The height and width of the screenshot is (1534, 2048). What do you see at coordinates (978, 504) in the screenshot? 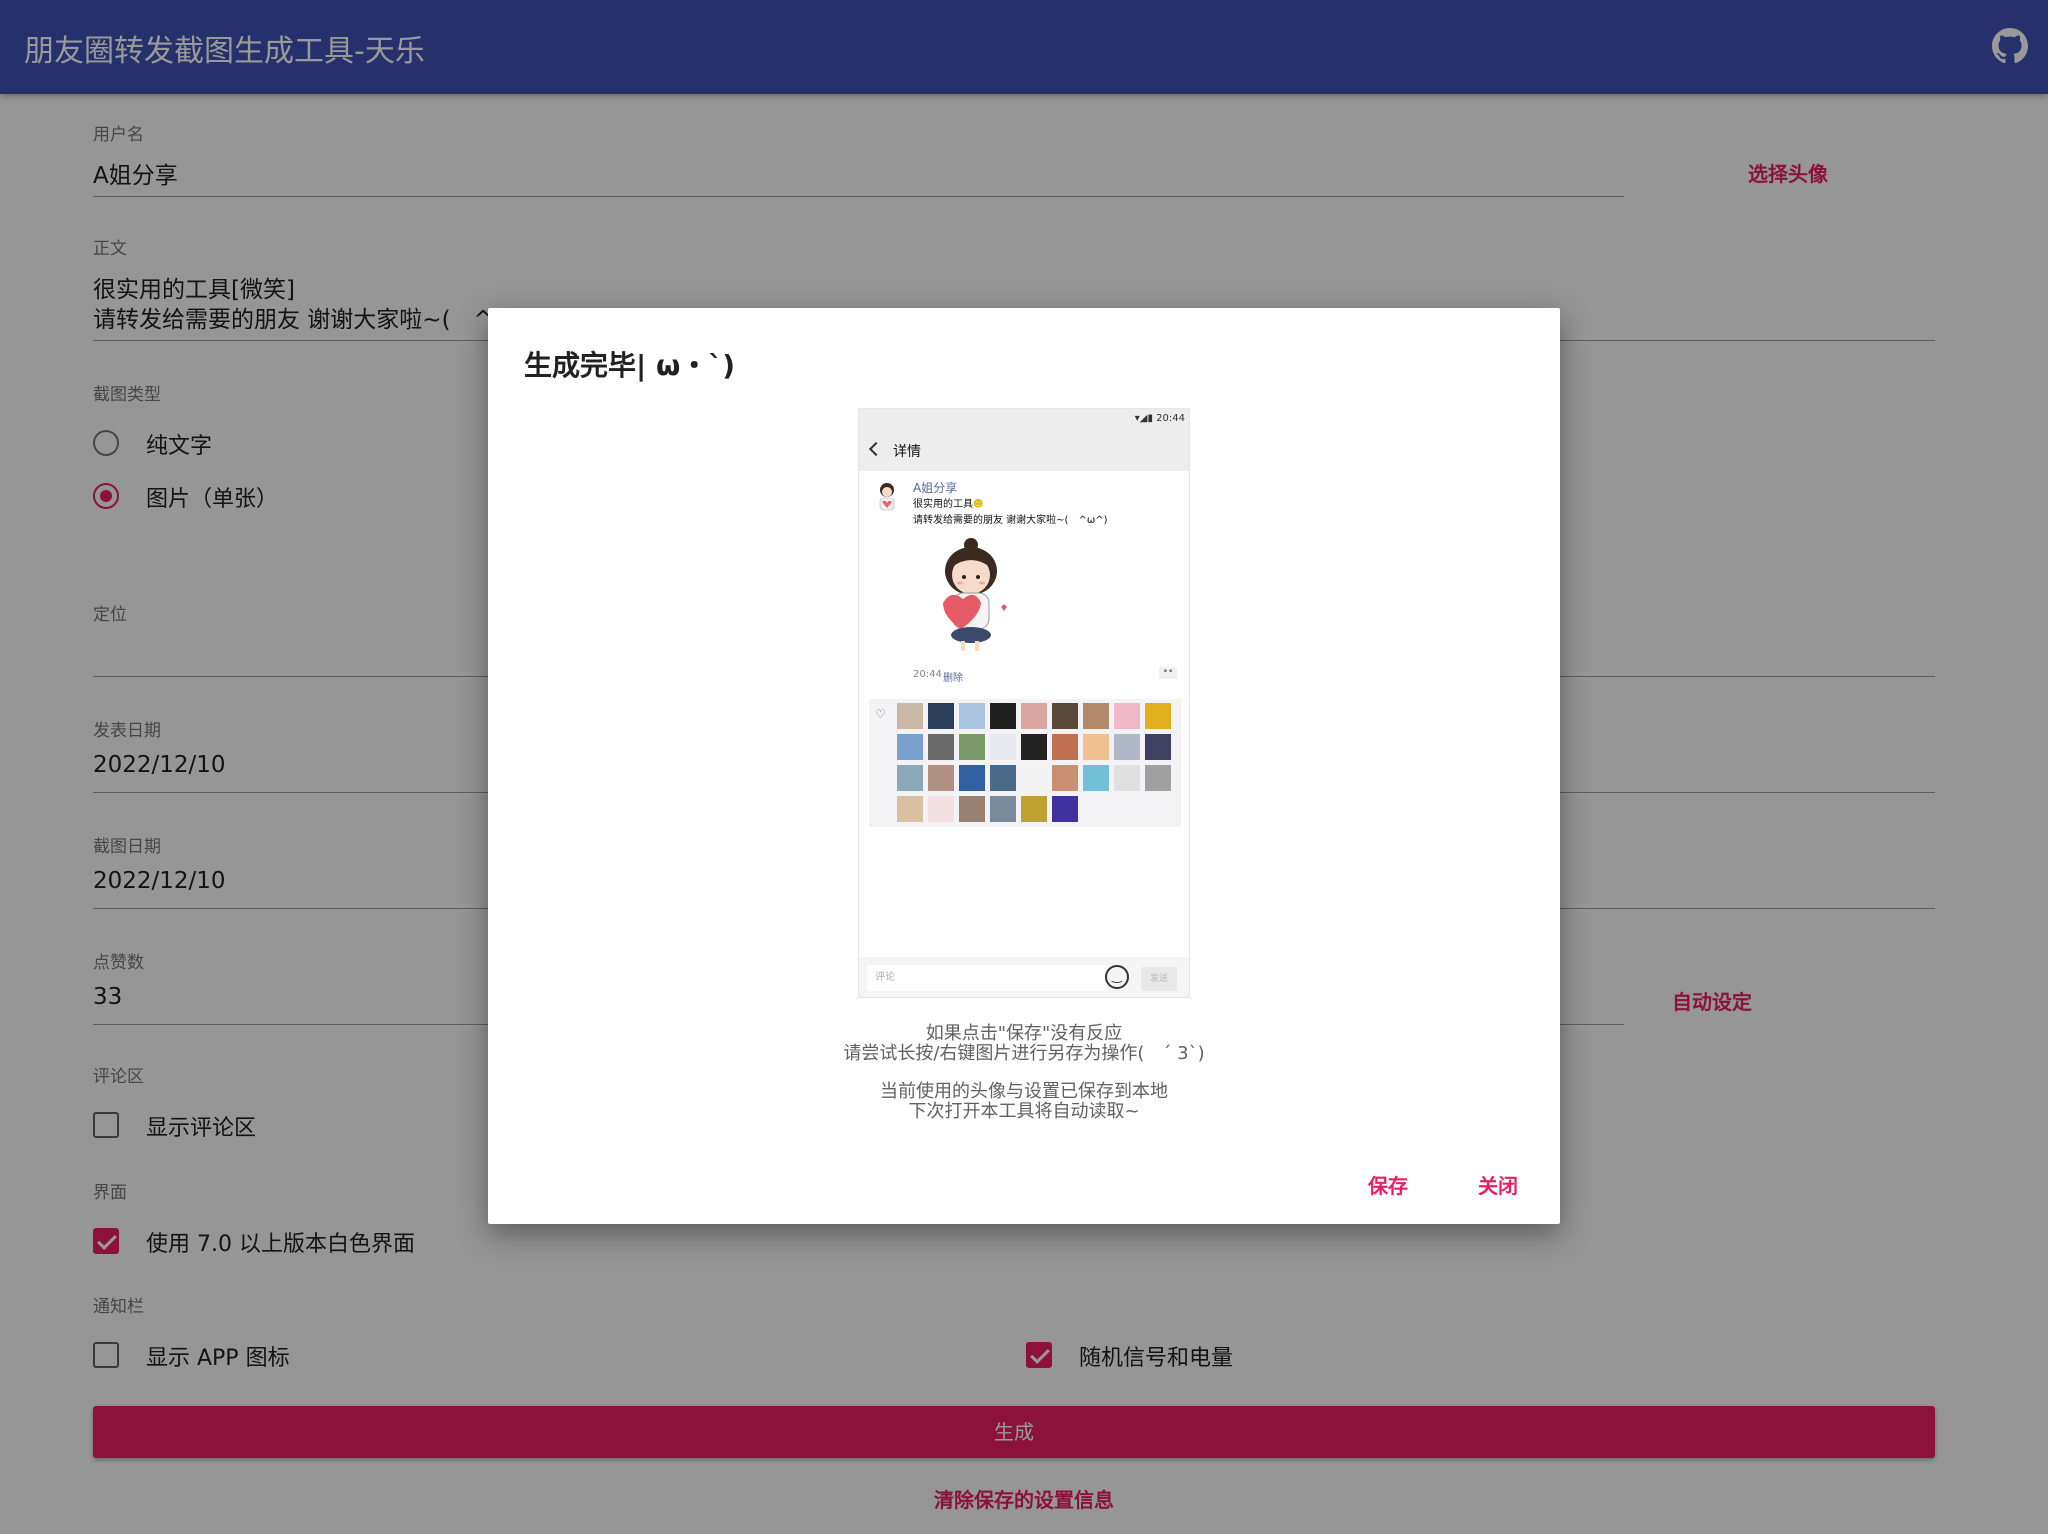
I see `smile-icon: ☻` at bounding box center [978, 504].